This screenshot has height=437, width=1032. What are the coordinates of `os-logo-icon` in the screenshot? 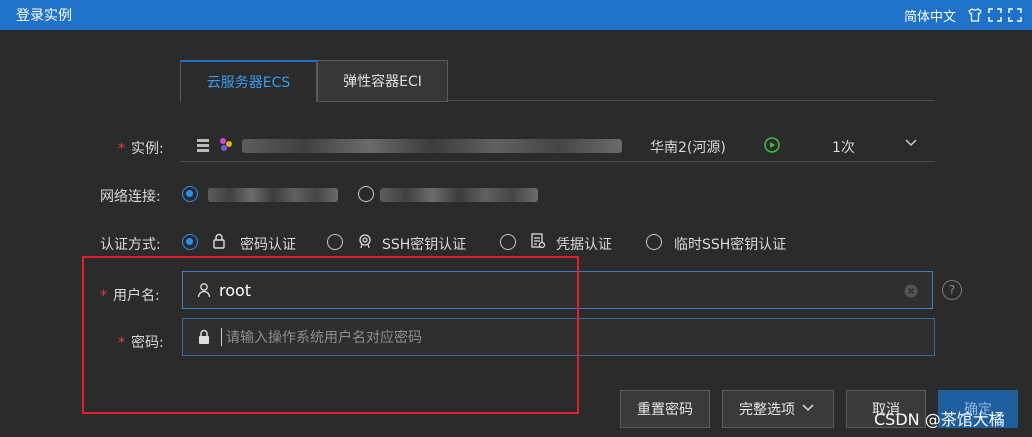 It's located at (226, 144).